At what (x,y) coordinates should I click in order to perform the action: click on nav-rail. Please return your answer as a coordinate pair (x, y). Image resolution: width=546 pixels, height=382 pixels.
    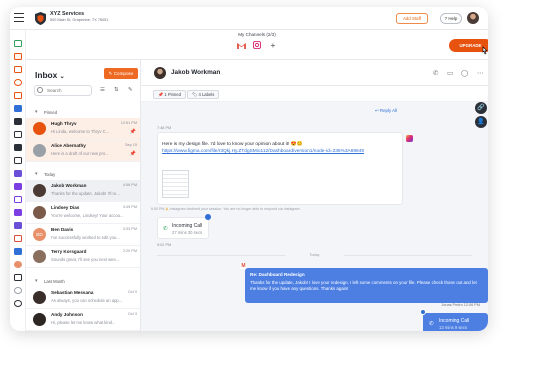
    Looking at the image, I should click on (18, 180).